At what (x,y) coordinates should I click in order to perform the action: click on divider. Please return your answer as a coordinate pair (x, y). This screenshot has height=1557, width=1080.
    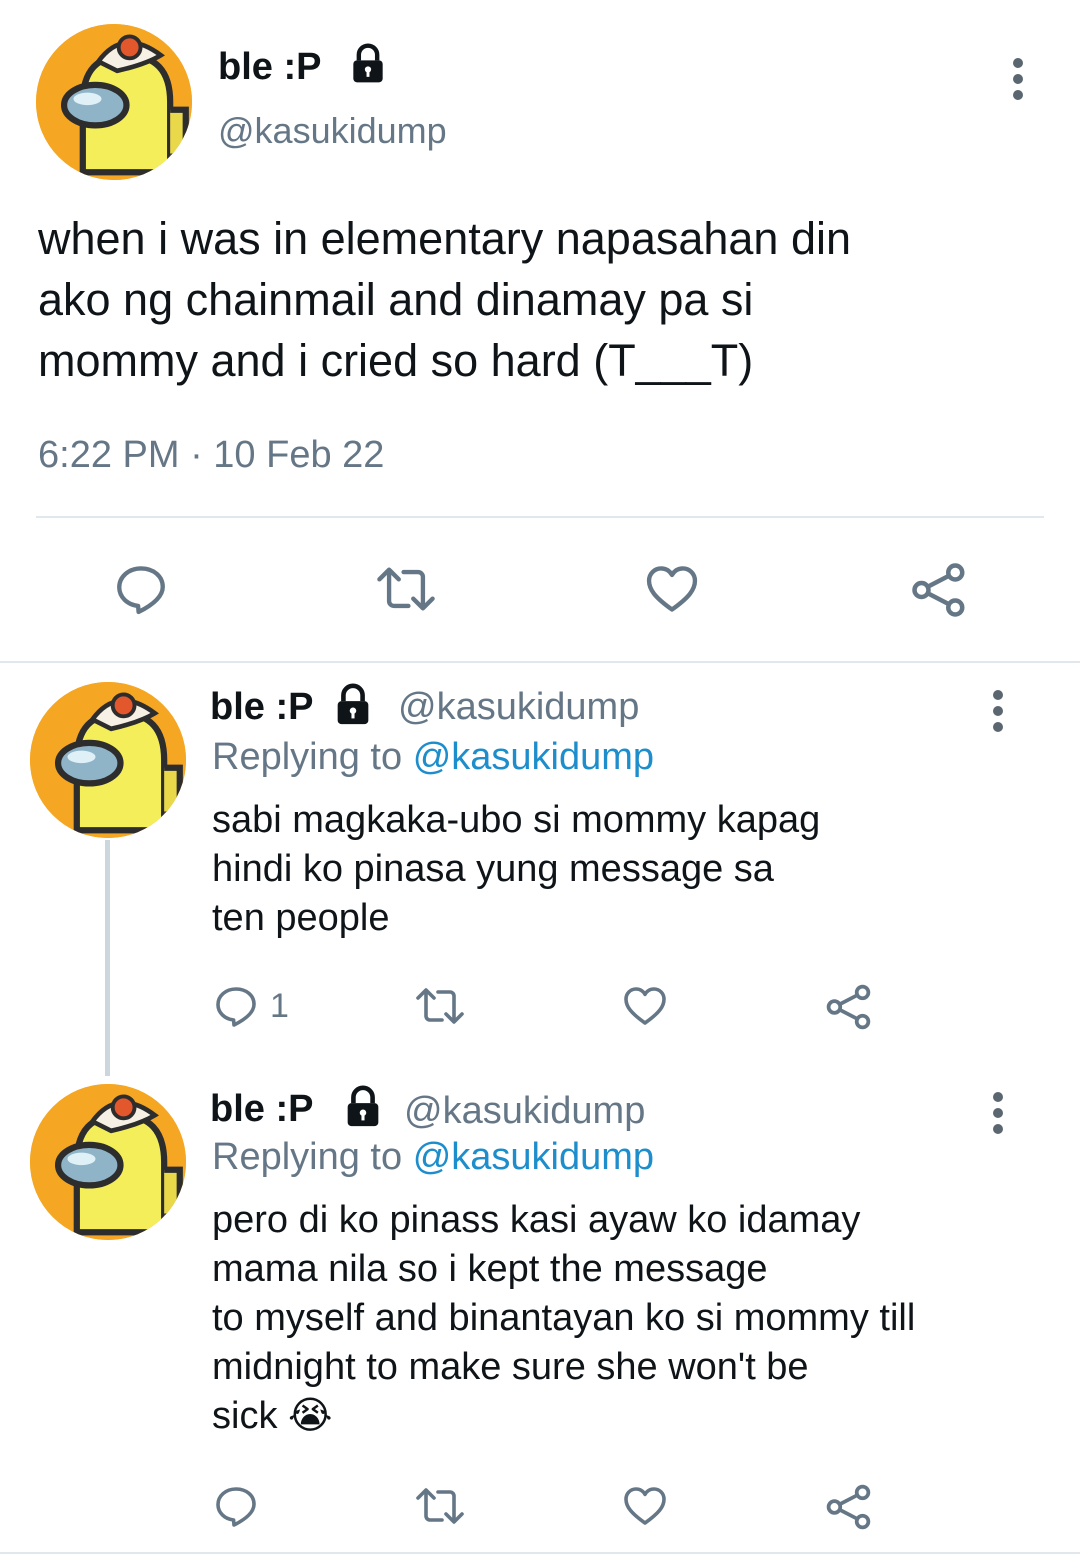
    Looking at the image, I should click on (540, 517).